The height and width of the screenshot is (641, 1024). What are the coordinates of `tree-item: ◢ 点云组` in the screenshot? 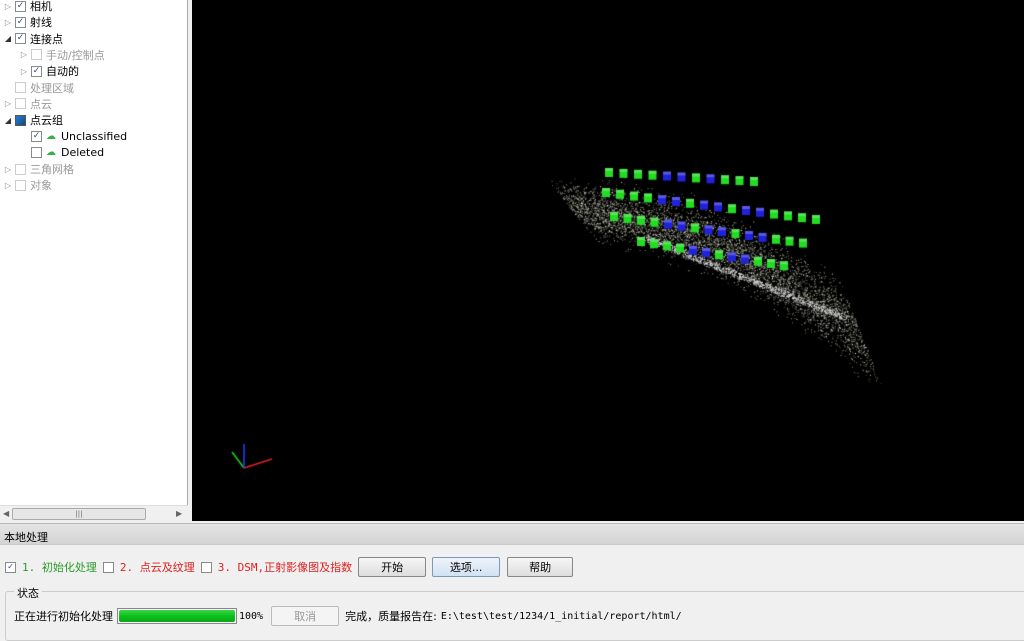 It's located at (33, 120).